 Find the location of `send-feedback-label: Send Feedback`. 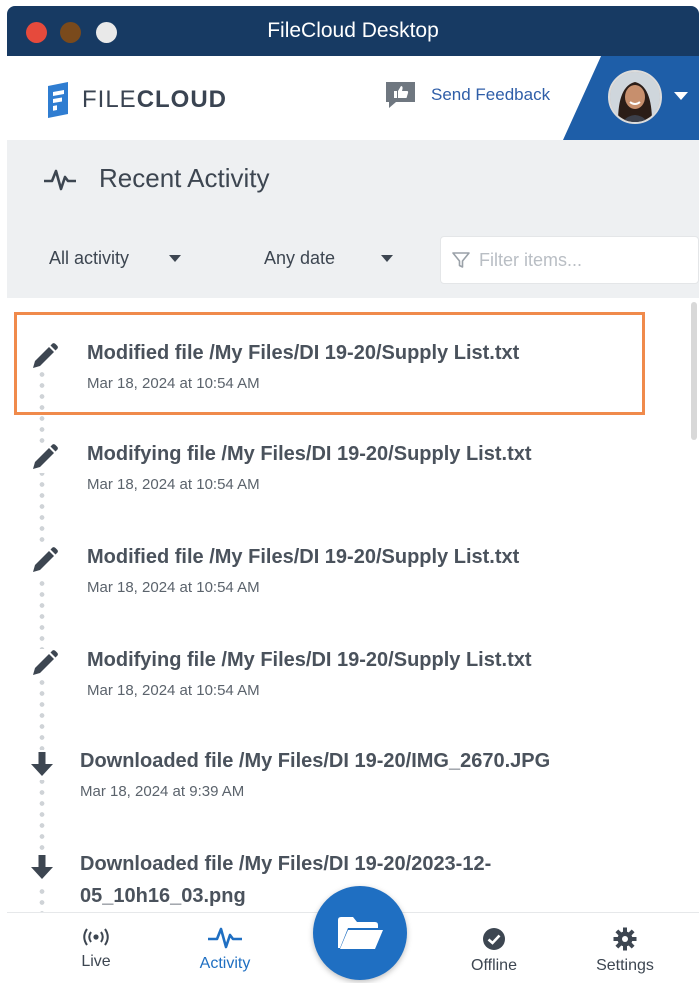

send-feedback-label: Send Feedback is located at coordinates (491, 94).